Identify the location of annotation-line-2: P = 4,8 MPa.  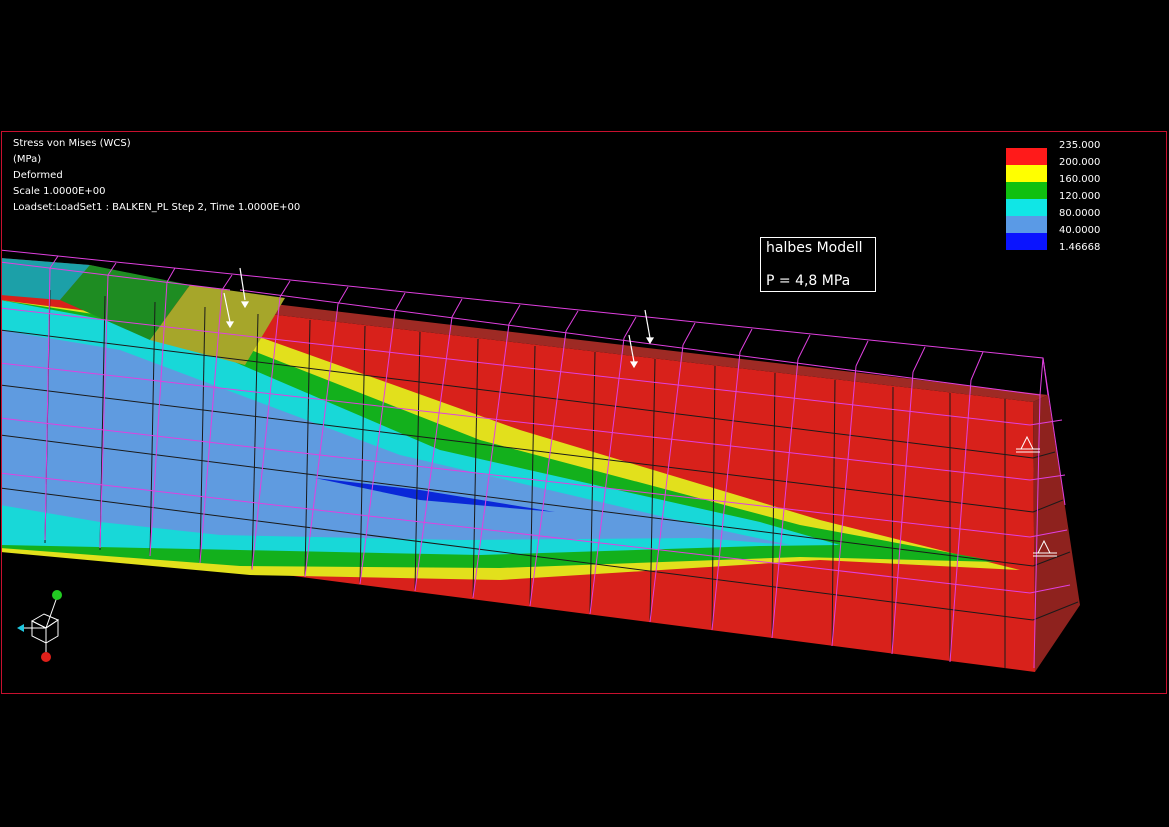
(808, 281).